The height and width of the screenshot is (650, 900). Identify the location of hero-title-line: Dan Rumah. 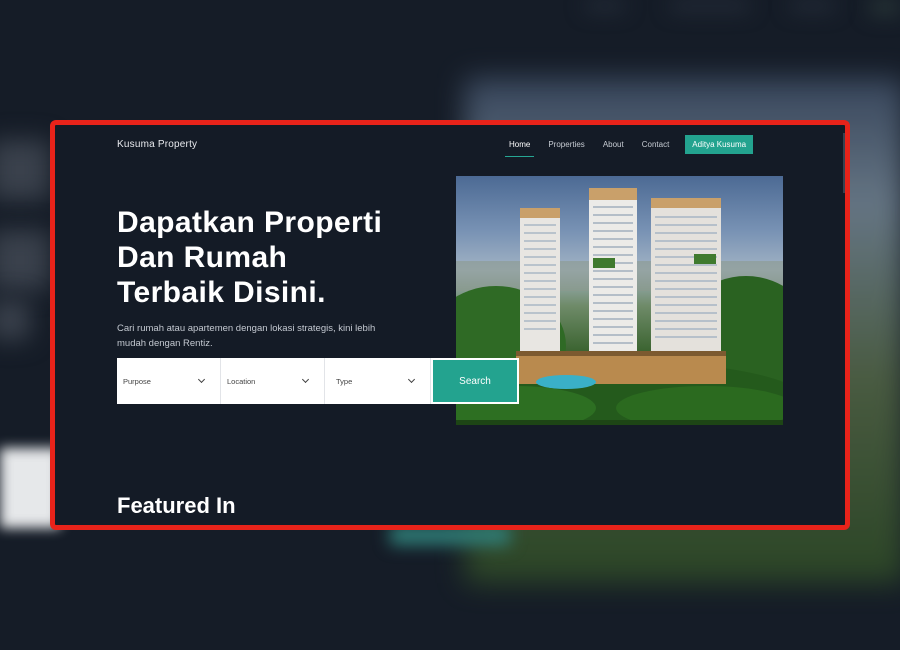
(202, 257).